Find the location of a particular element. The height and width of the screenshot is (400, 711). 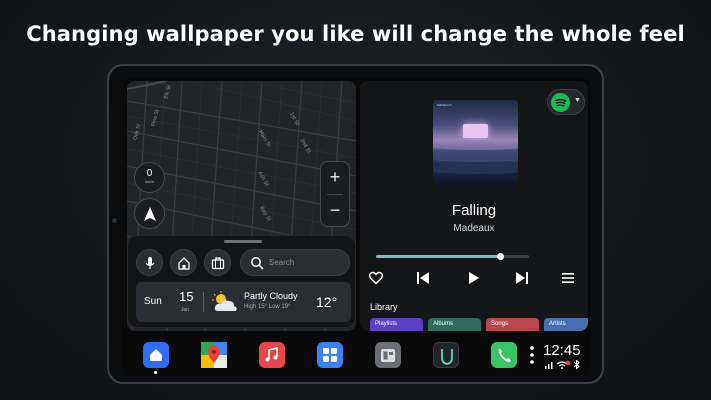

weather-day: Sun is located at coordinates (153, 301).